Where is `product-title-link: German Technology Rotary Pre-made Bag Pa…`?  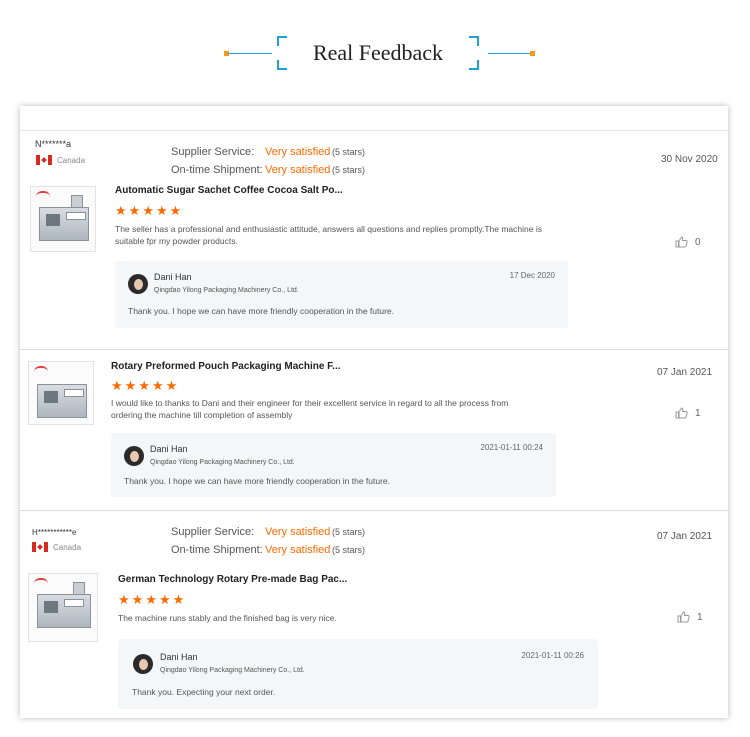
product-title-link: German Technology Rotary Pre-made Bag Pa… is located at coordinates (232, 579).